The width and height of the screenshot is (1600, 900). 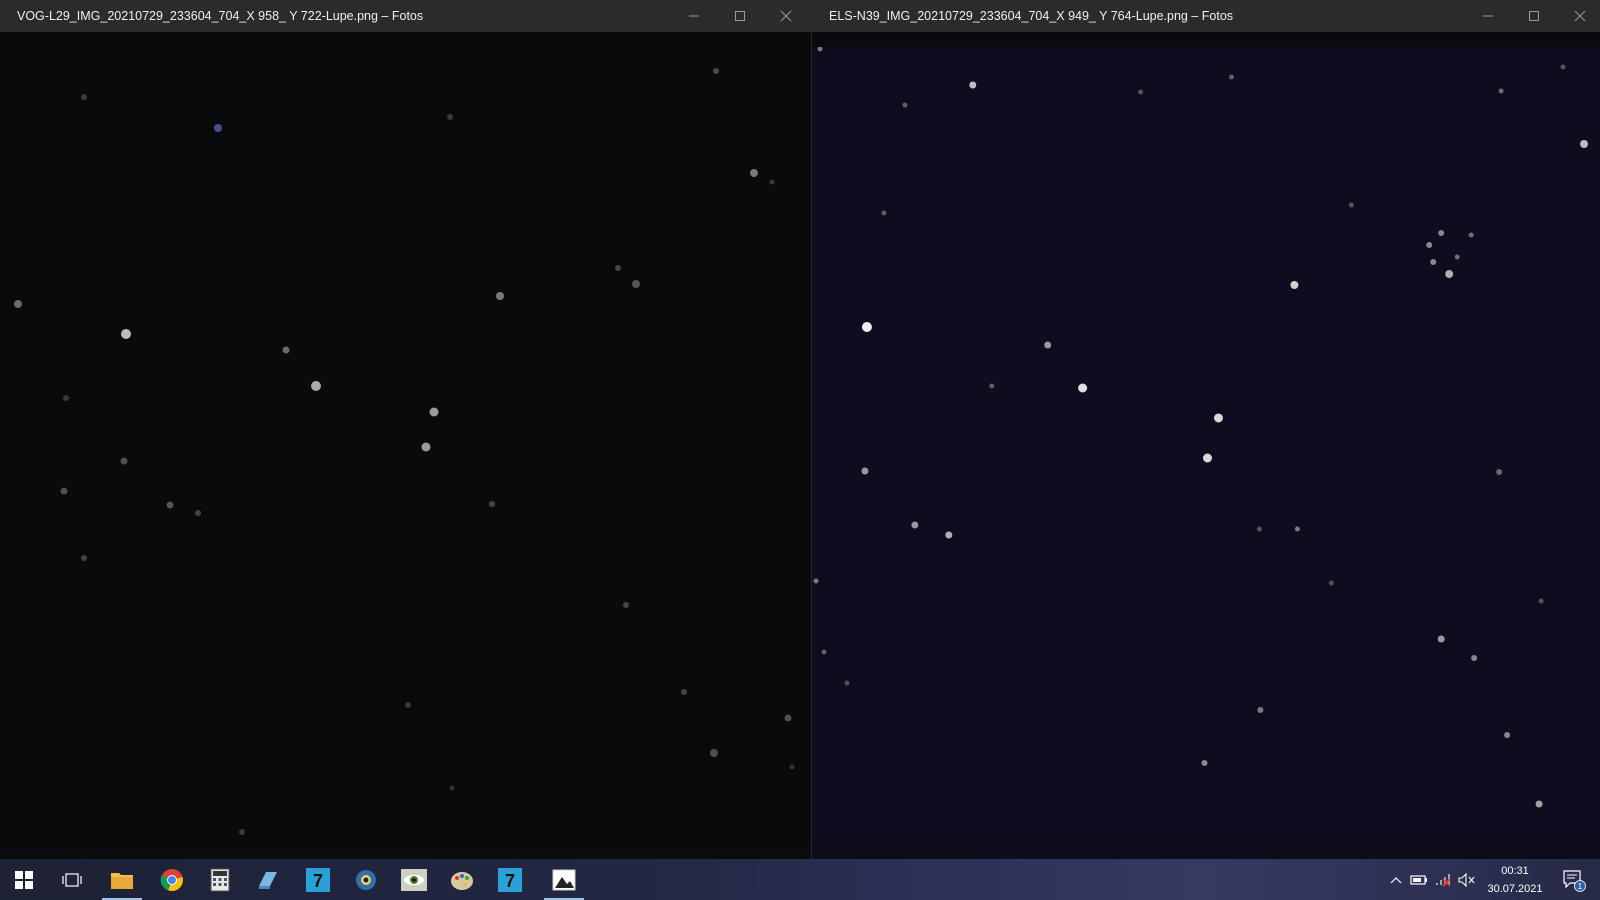 I want to click on battery-icon, so click(x=1418, y=879).